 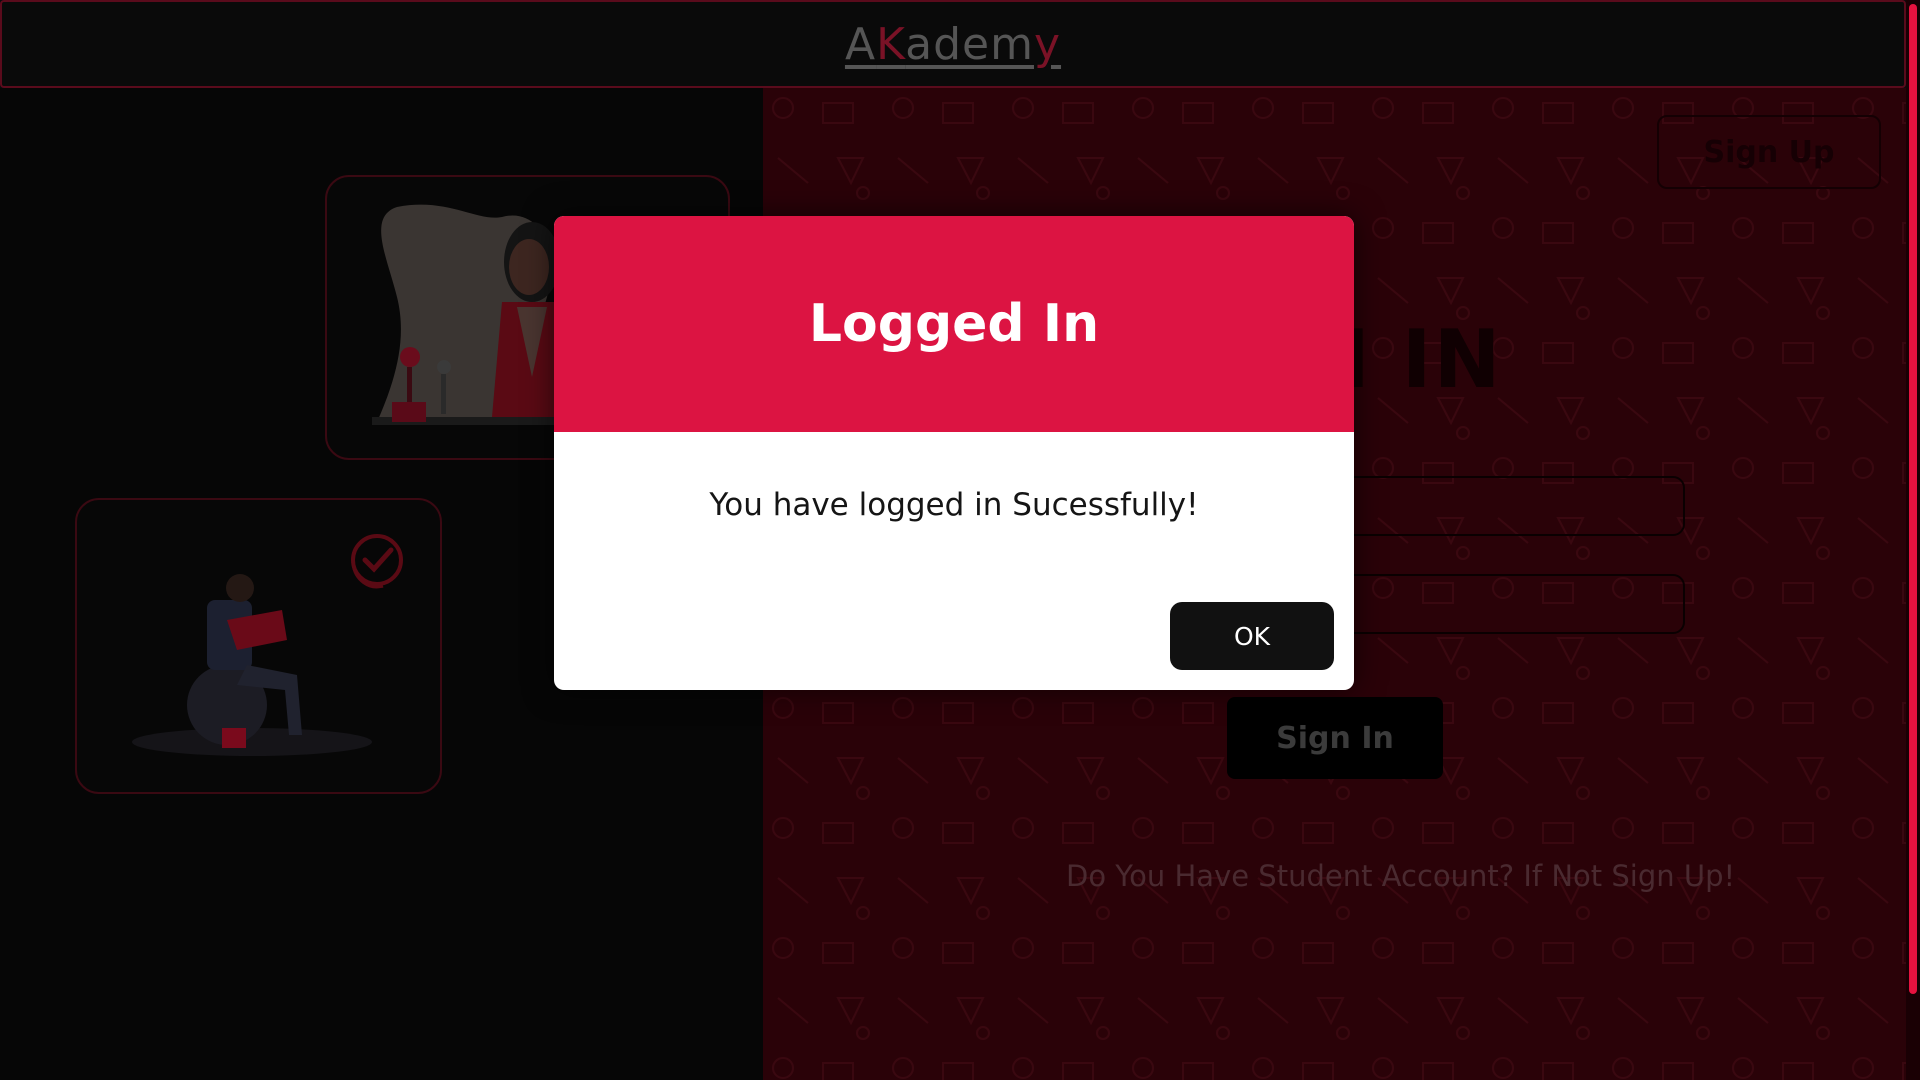 What do you see at coordinates (860, 44) in the screenshot?
I see `logo-part-a: A` at bounding box center [860, 44].